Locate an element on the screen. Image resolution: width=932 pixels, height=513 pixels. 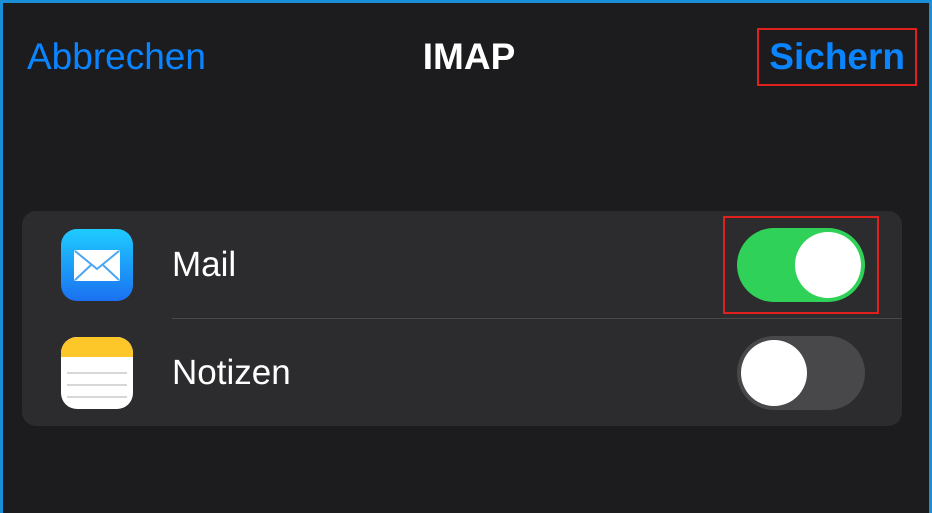
envelope-icon is located at coordinates (97, 264).